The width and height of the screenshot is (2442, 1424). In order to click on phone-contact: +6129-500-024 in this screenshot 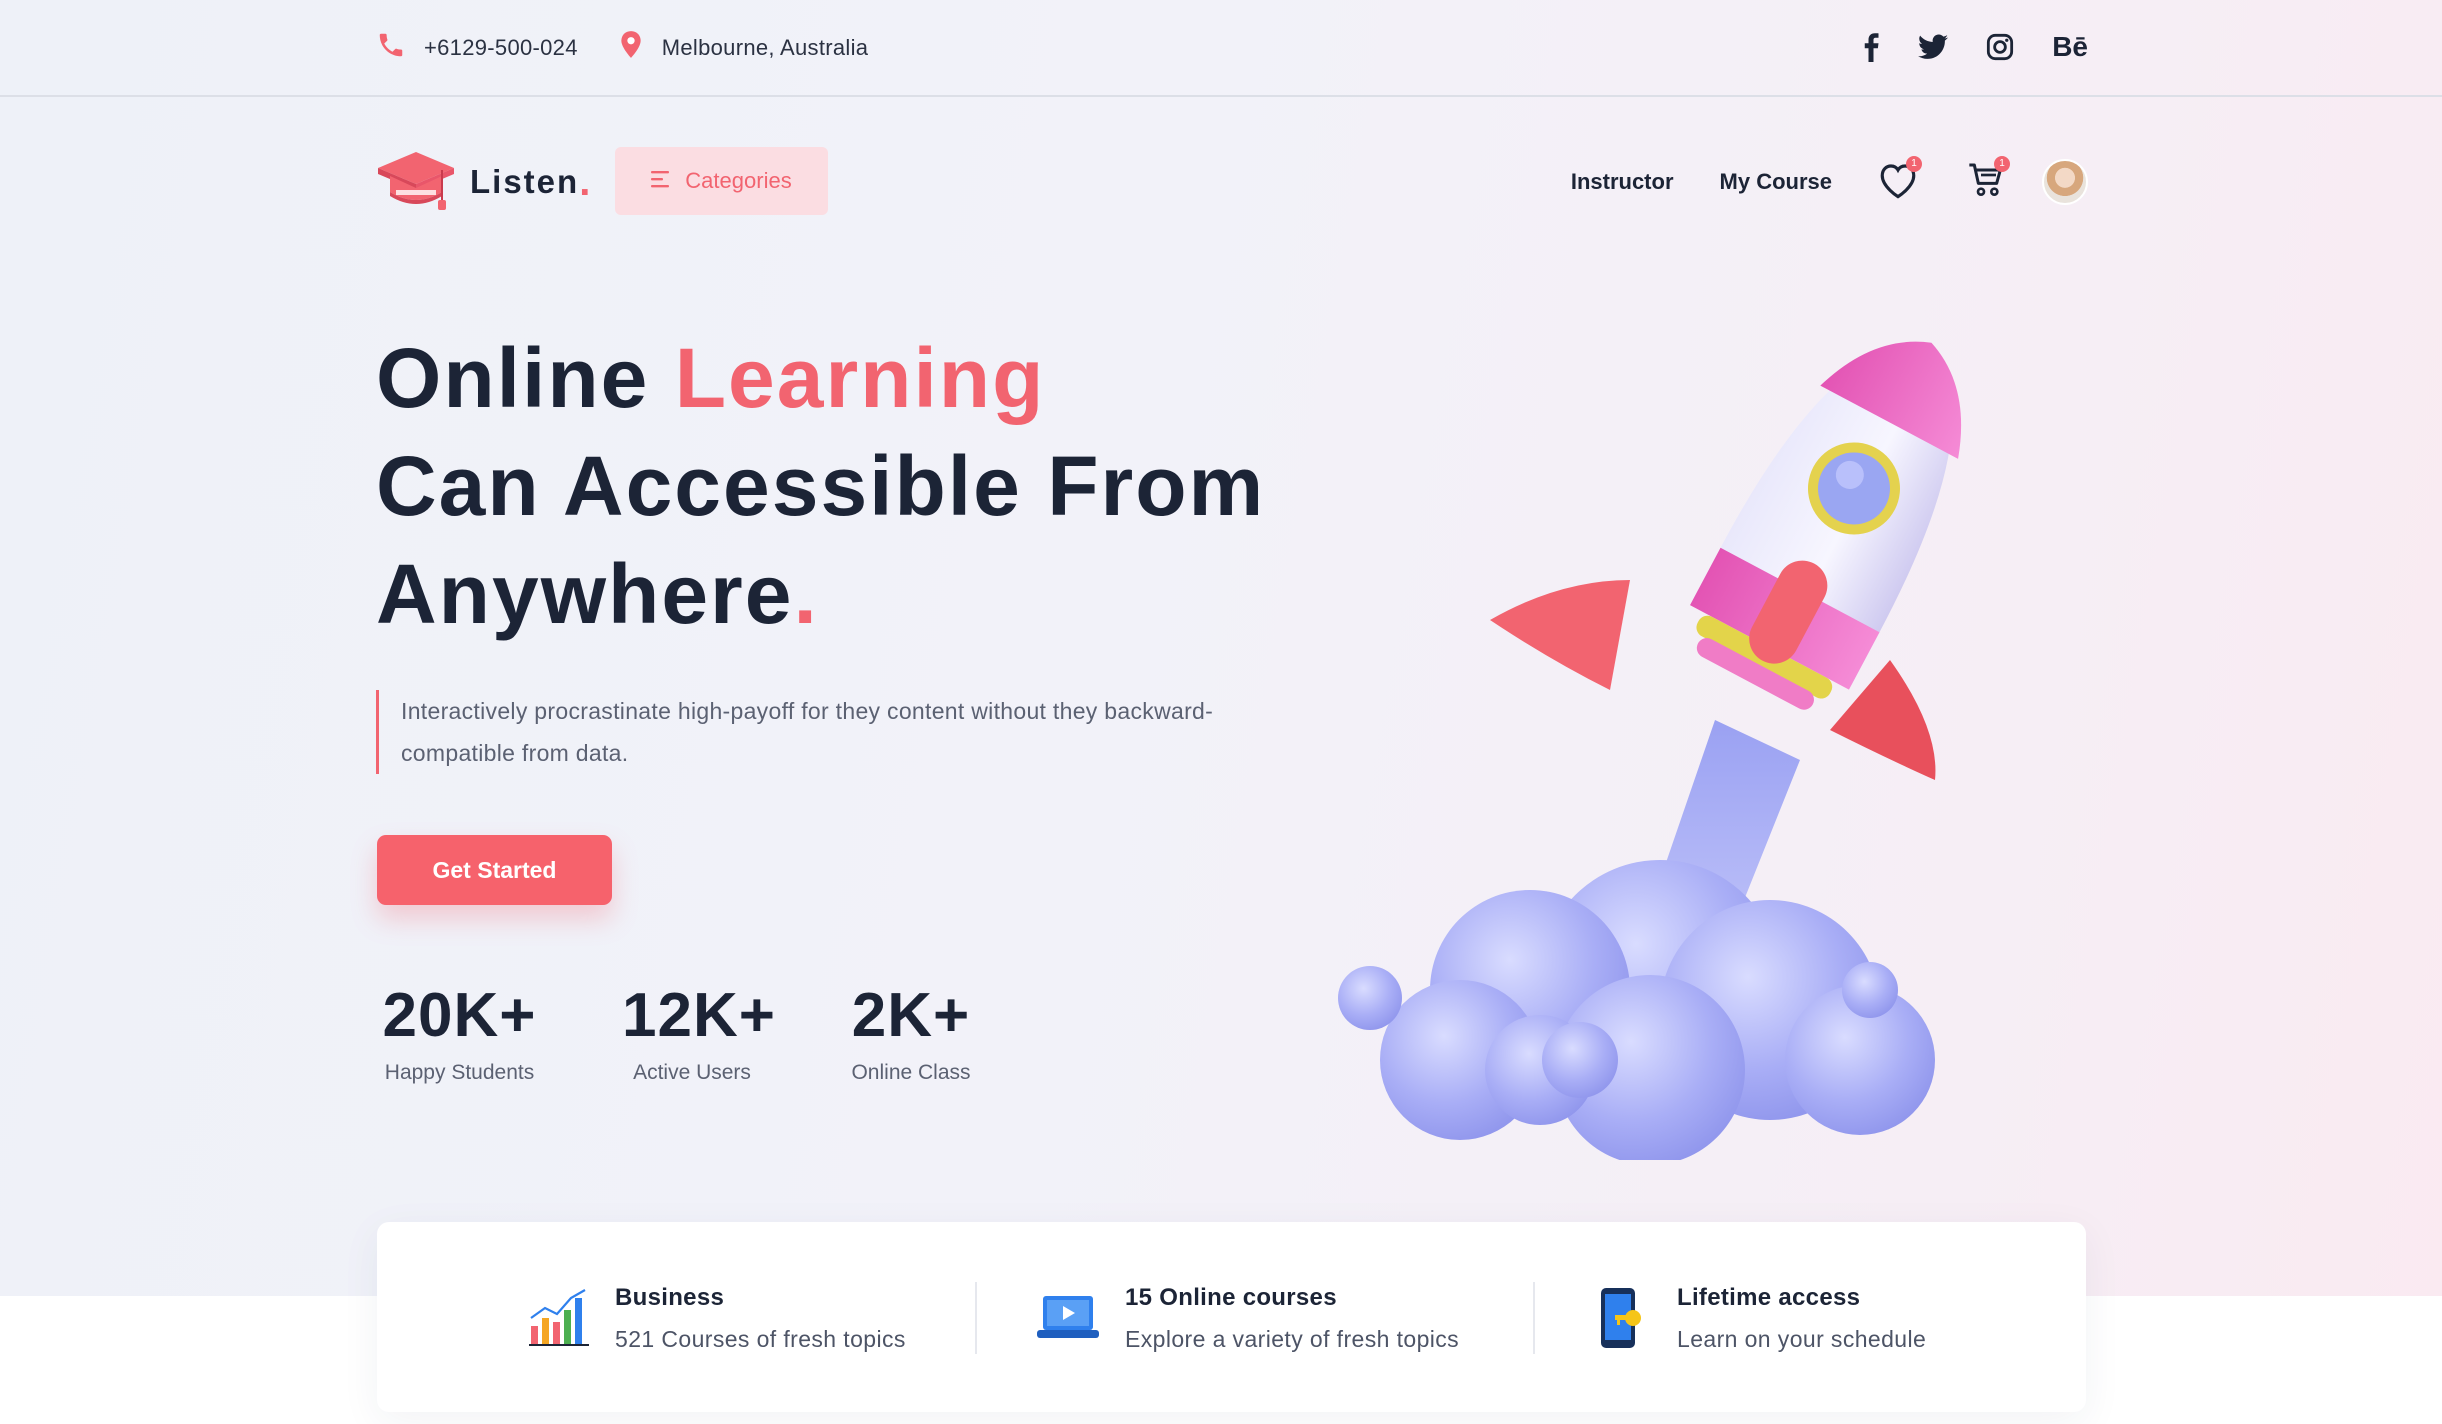, I will do `click(477, 47)`.